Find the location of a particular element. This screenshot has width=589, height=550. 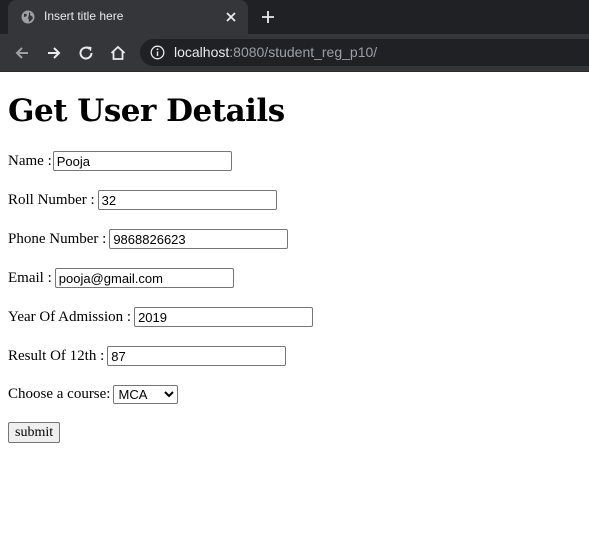

browser-toolbar: localhost:8080/student_reg_p10/ is located at coordinates (294, 53).